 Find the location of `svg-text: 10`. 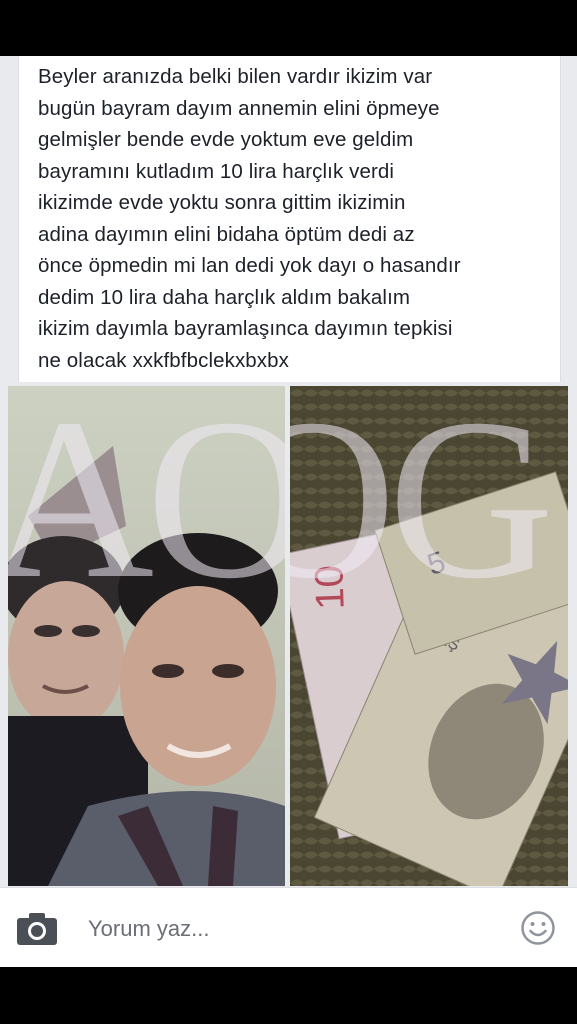

svg-text: 10 is located at coordinates (330, 587).